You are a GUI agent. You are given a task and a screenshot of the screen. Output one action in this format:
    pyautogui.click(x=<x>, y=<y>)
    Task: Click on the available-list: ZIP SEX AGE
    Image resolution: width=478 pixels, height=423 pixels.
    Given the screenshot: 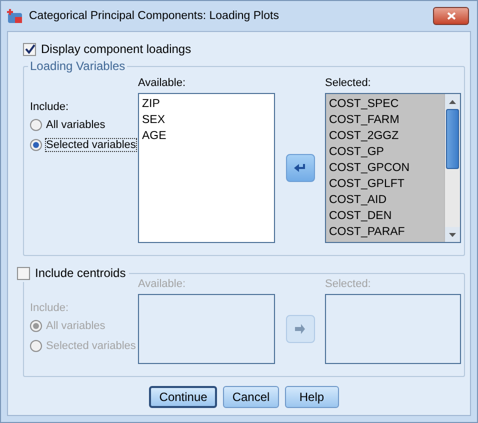 What is the action you would take?
    pyautogui.click(x=206, y=168)
    